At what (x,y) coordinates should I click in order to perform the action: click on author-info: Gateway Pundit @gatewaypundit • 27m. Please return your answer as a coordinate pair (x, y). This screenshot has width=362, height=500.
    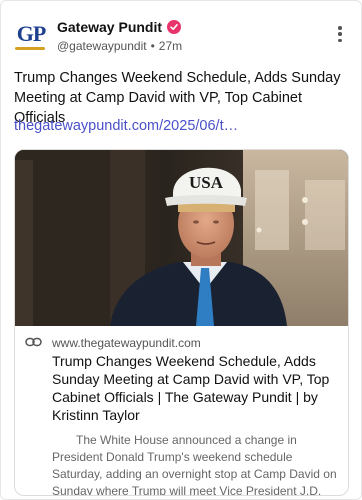
    Looking at the image, I should click on (119, 35).